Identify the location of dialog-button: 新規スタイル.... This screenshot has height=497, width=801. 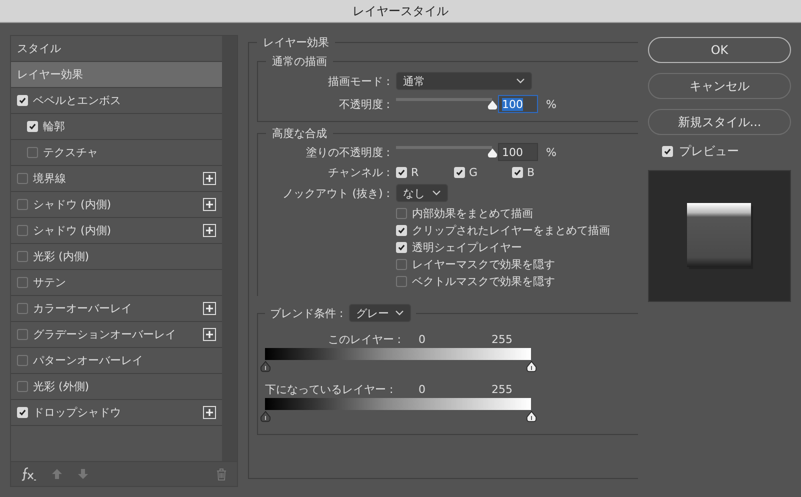
(719, 122).